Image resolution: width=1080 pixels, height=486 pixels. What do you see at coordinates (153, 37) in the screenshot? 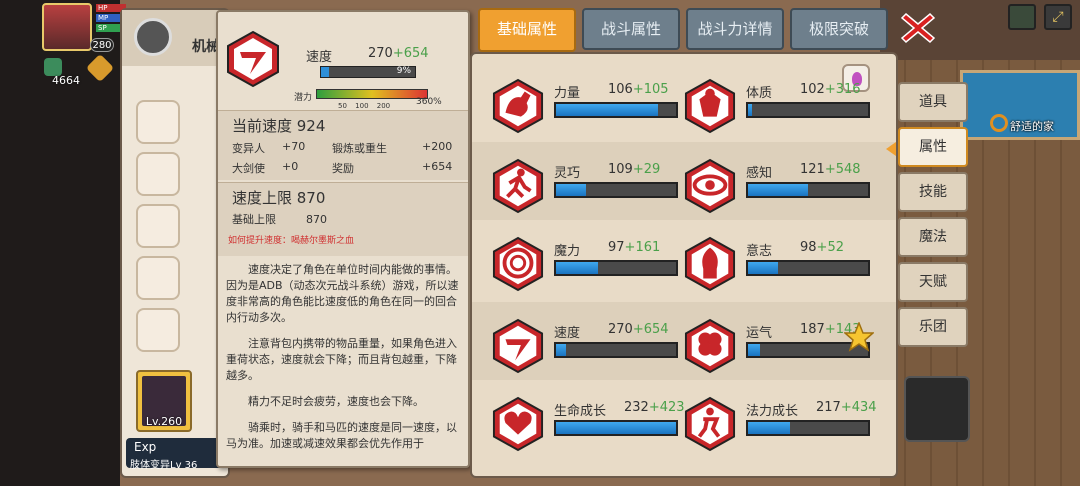
I see `class-emblem-icon` at bounding box center [153, 37].